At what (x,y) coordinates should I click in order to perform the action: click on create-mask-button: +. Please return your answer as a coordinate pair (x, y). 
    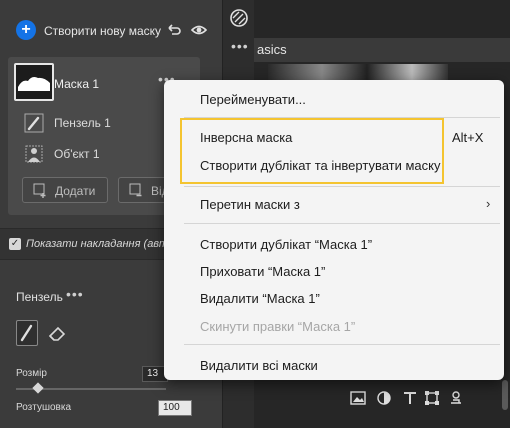
    Looking at the image, I should click on (26, 30).